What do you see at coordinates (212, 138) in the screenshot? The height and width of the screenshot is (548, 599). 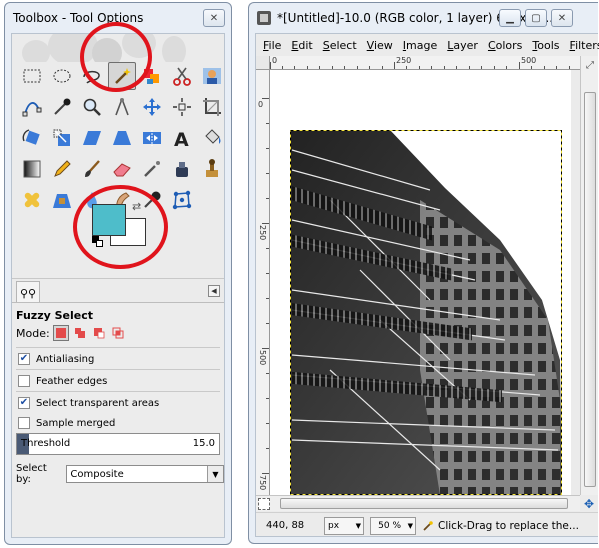 I see `bucket-fill-icon` at bounding box center [212, 138].